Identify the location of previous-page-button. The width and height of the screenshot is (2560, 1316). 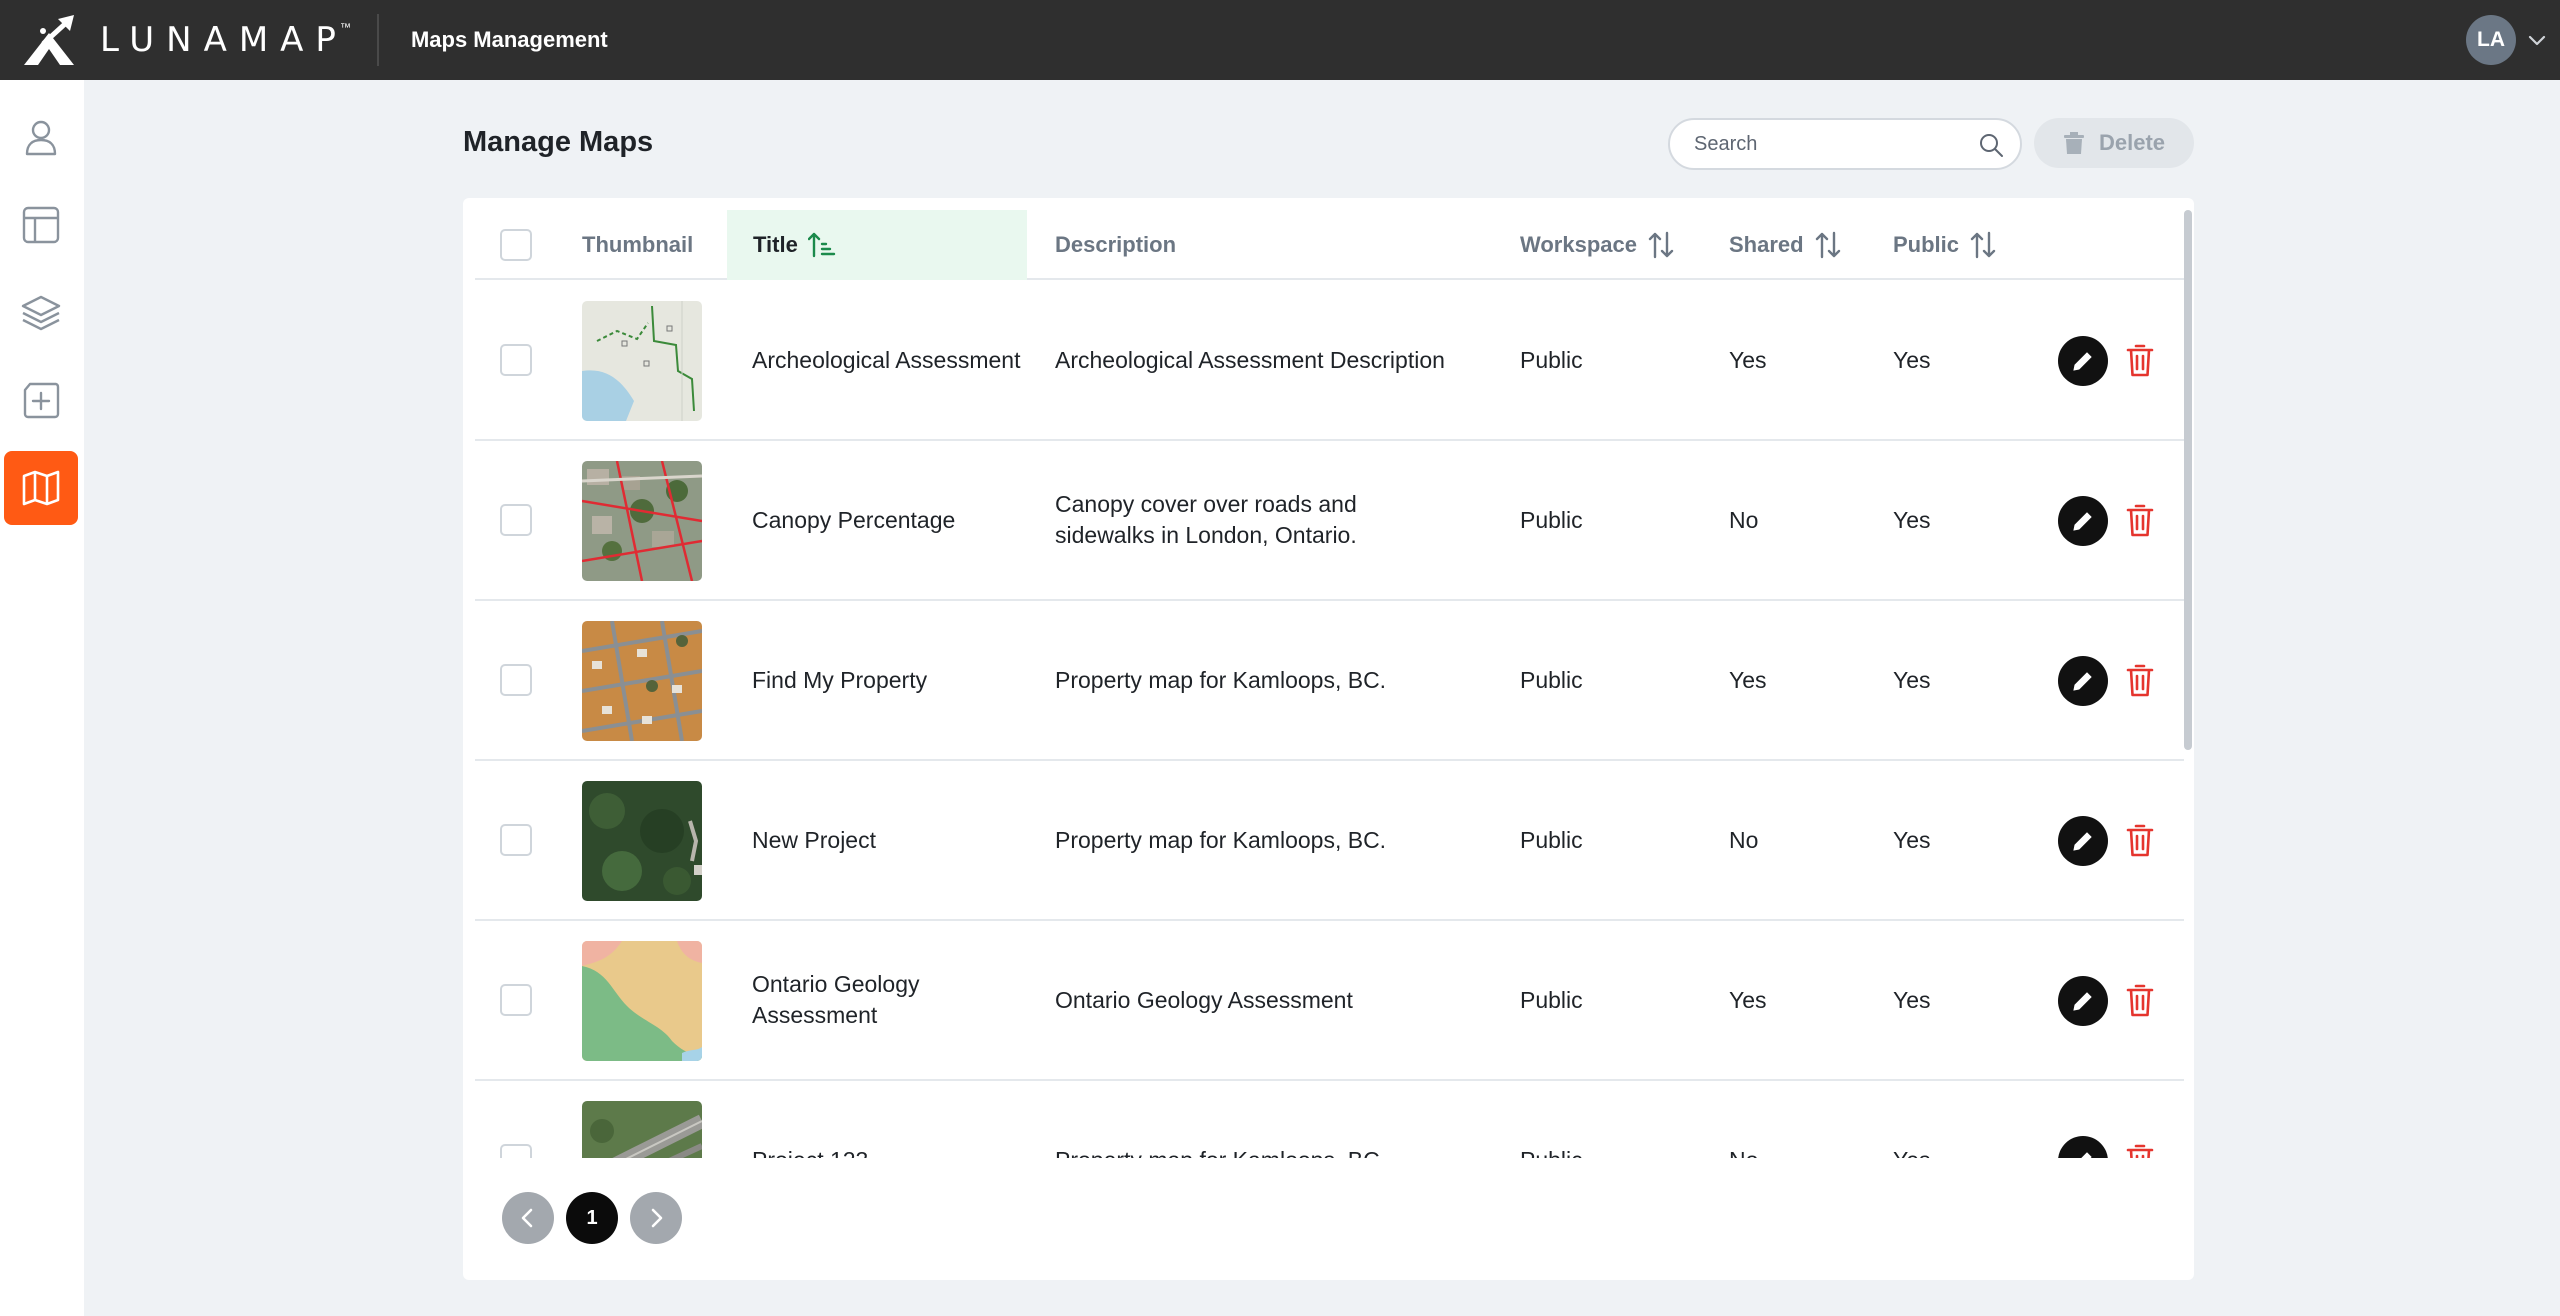
(528, 1218).